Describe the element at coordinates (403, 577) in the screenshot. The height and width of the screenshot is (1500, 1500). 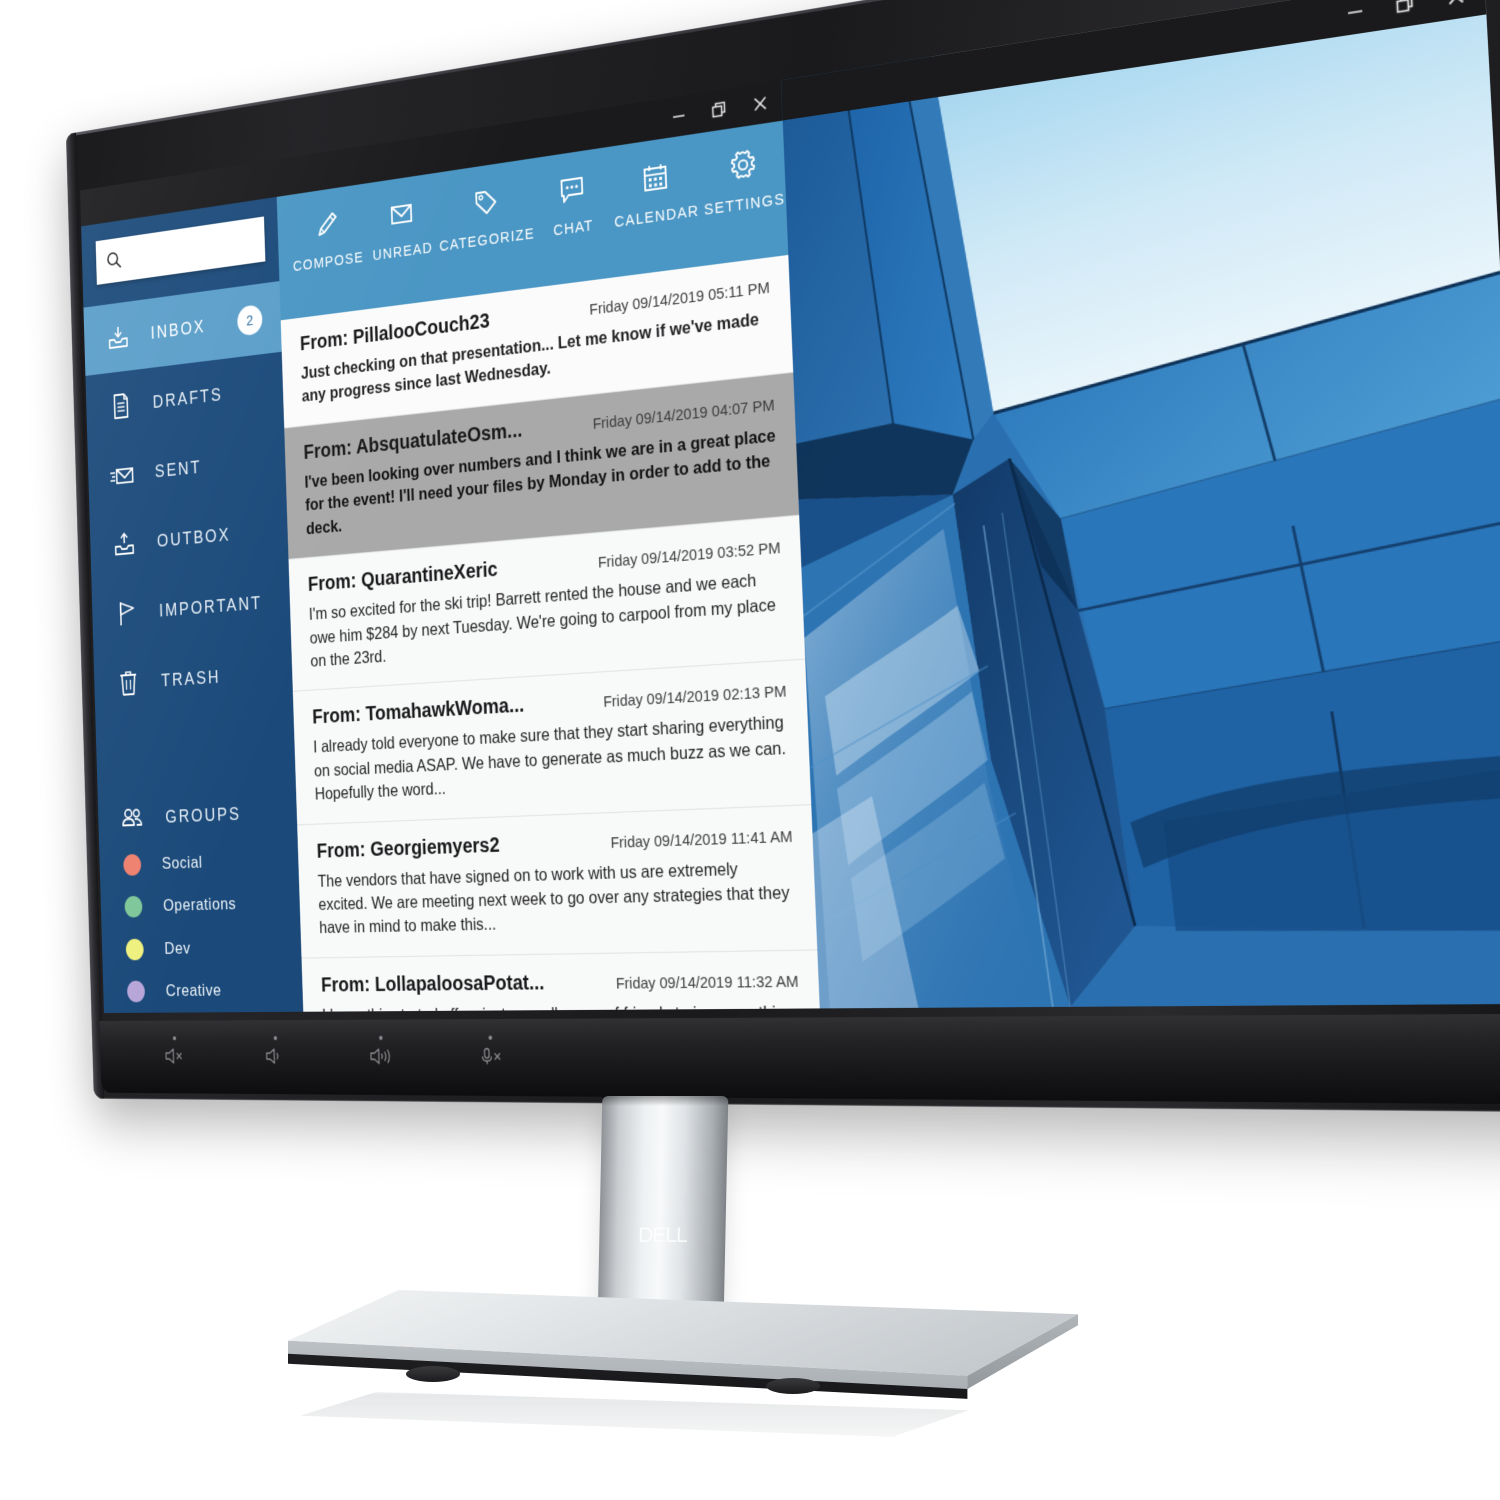
I see `message-sender: From: QuarantineXeric` at that location.